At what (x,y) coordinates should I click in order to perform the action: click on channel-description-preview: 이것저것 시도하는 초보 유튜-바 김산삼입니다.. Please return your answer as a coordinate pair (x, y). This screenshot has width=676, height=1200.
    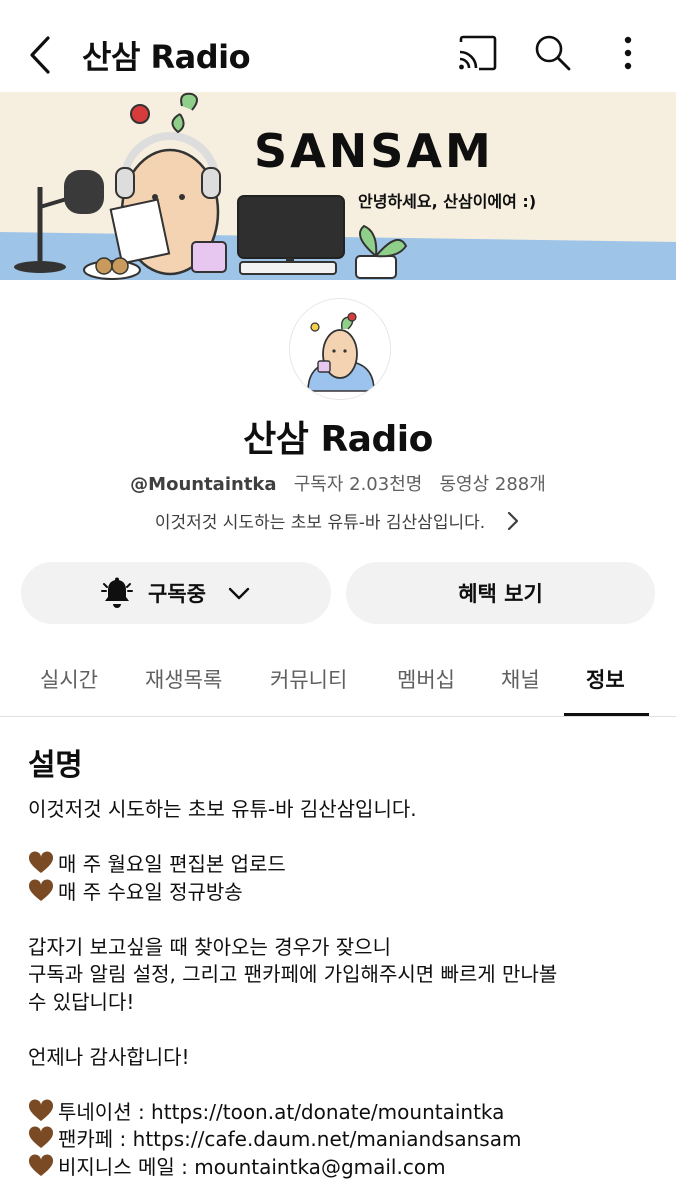
    Looking at the image, I should click on (338, 520).